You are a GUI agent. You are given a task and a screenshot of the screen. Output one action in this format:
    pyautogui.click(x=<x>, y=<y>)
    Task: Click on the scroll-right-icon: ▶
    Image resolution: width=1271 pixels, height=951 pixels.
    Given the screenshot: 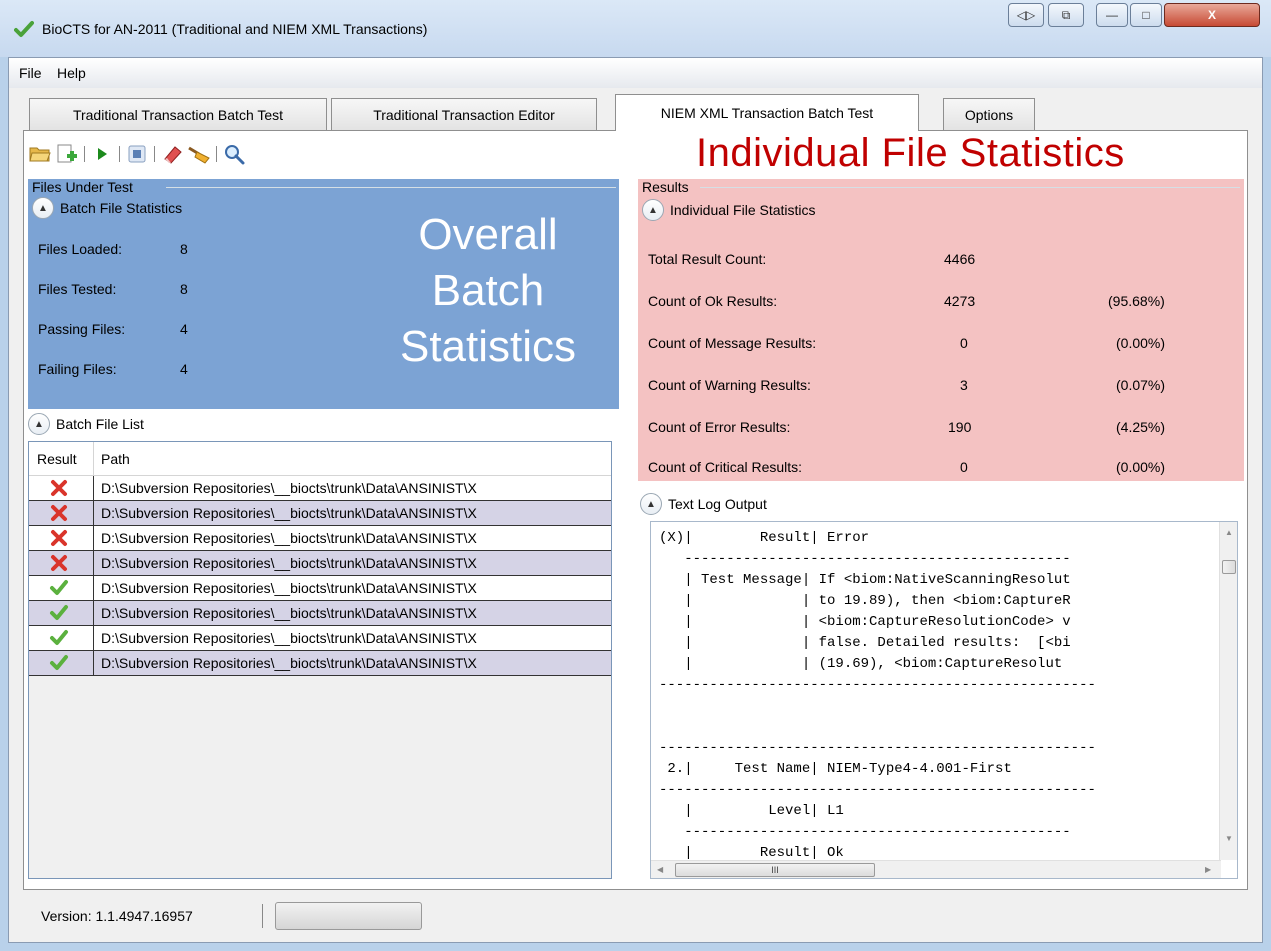 What is the action you would take?
    pyautogui.click(x=1208, y=869)
    